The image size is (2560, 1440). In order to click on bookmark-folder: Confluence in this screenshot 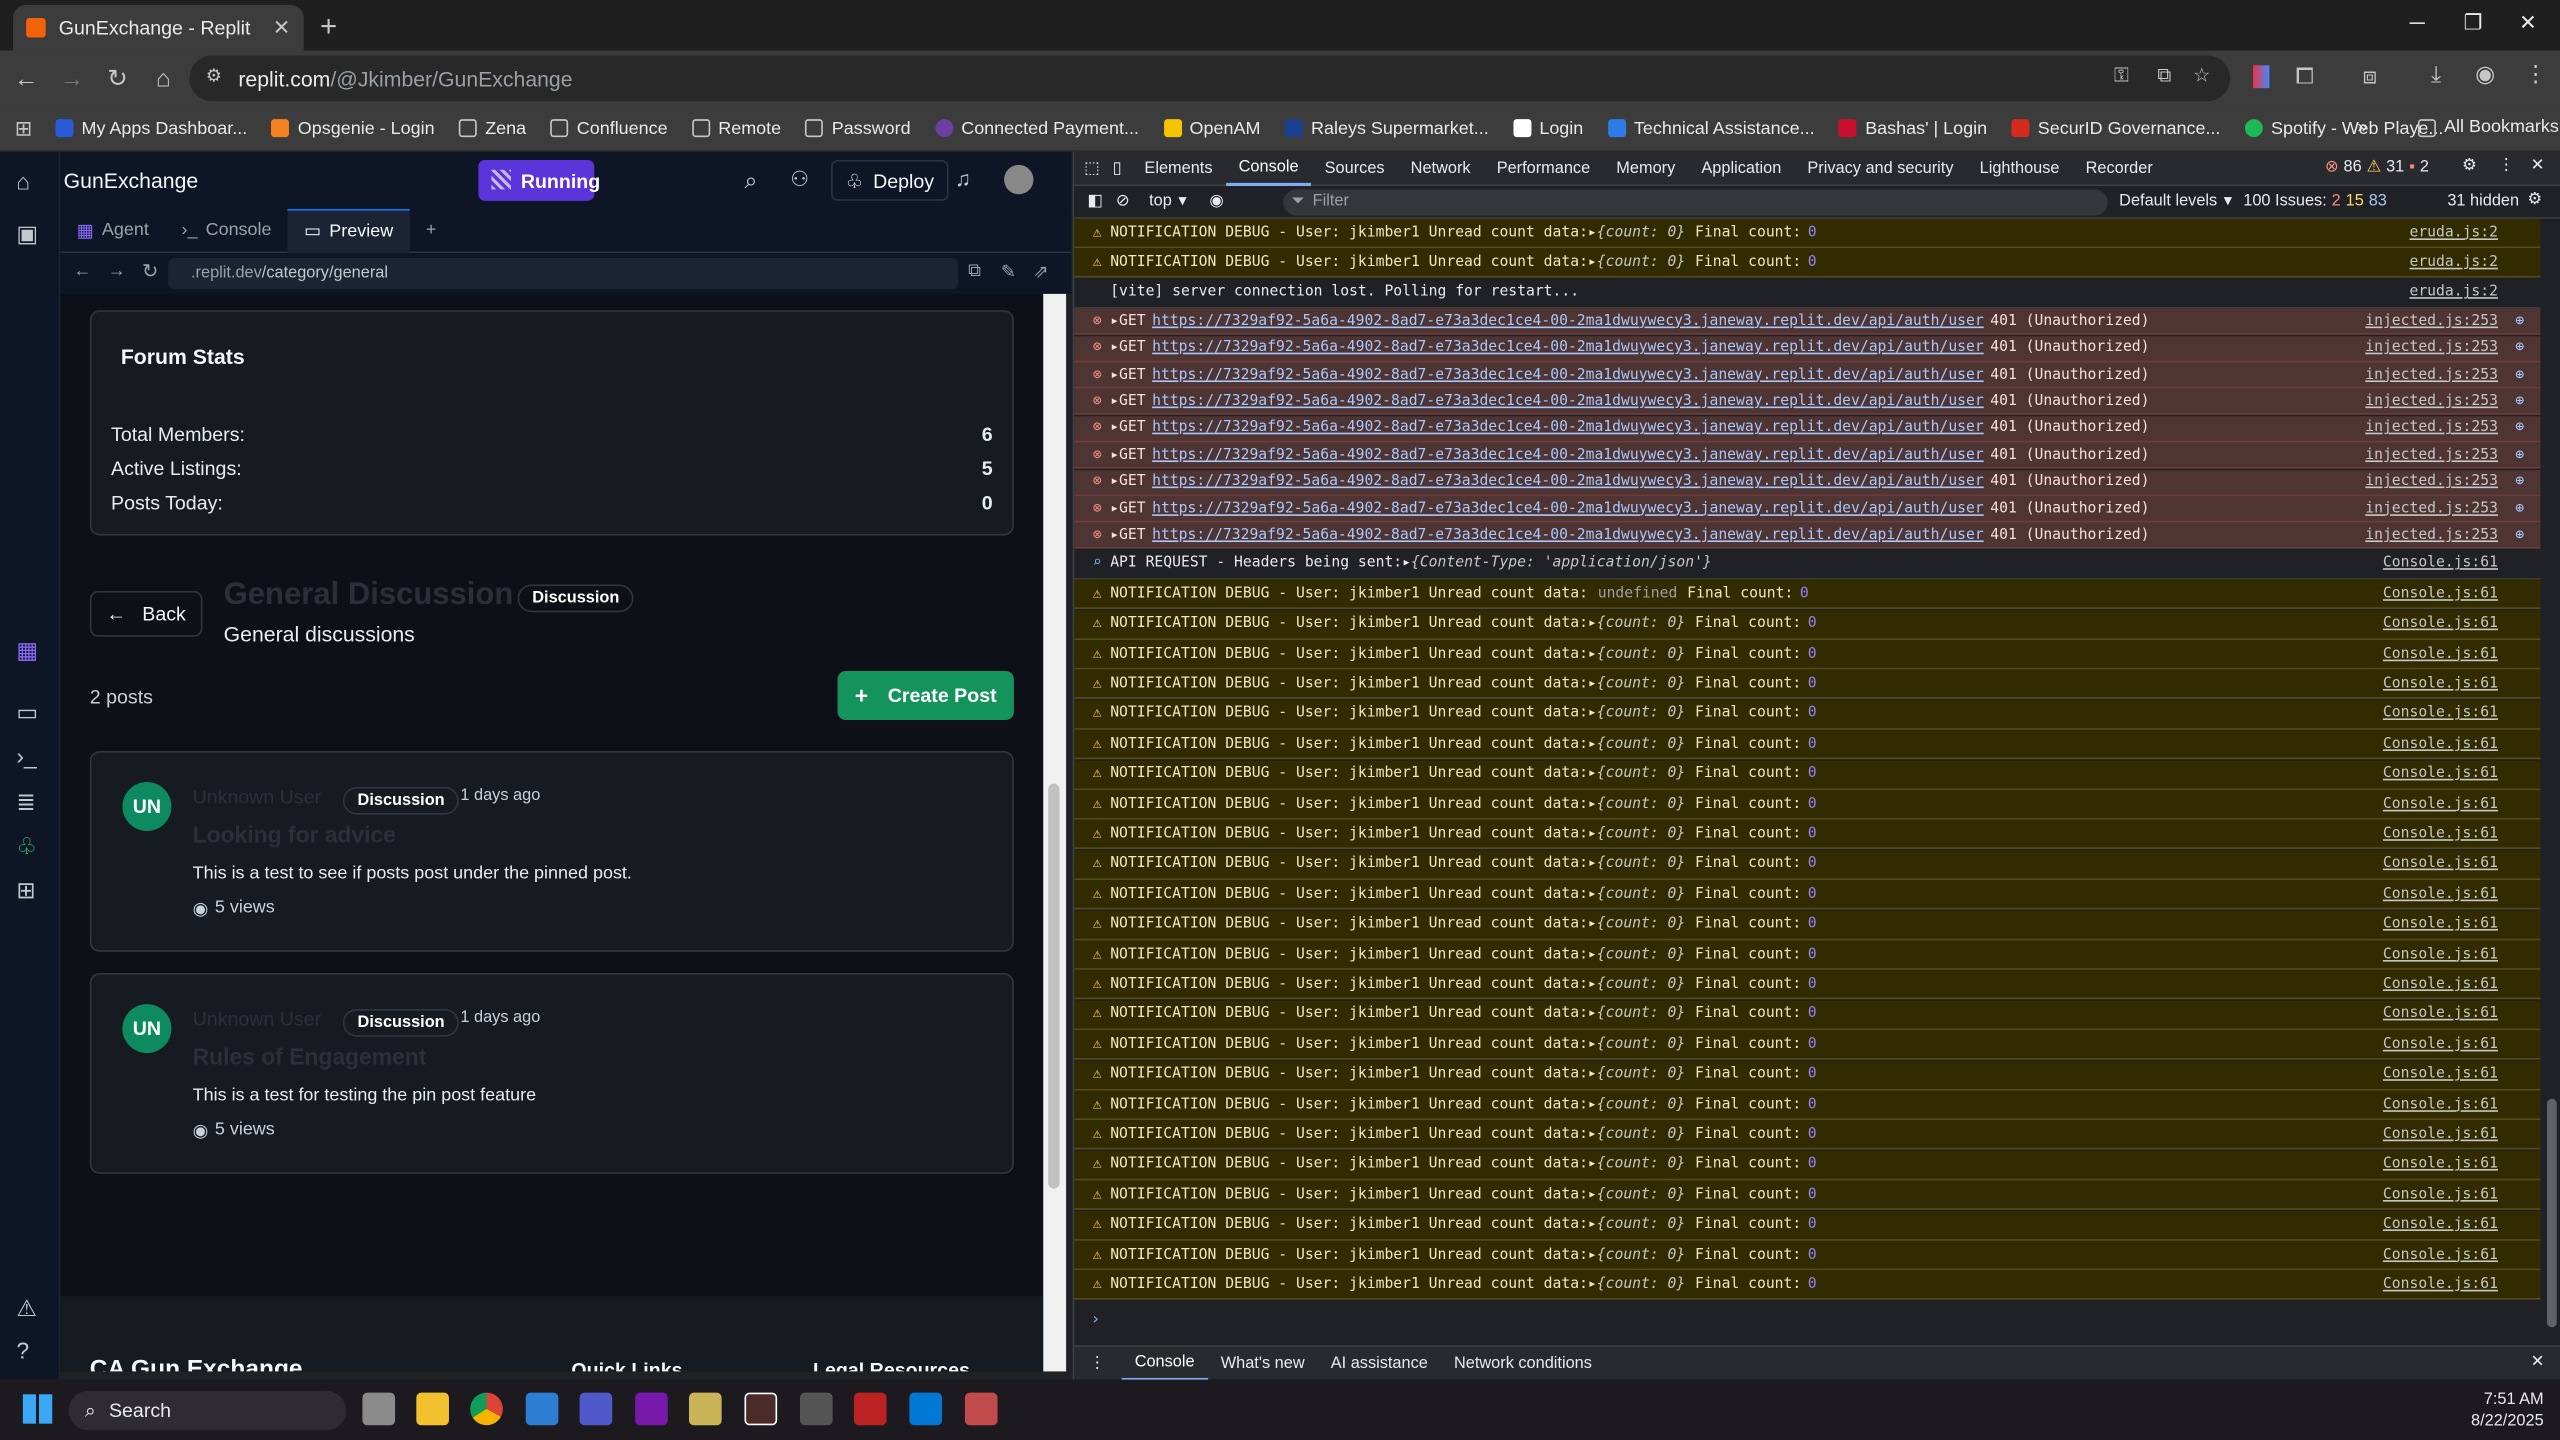, I will do `click(609, 128)`.